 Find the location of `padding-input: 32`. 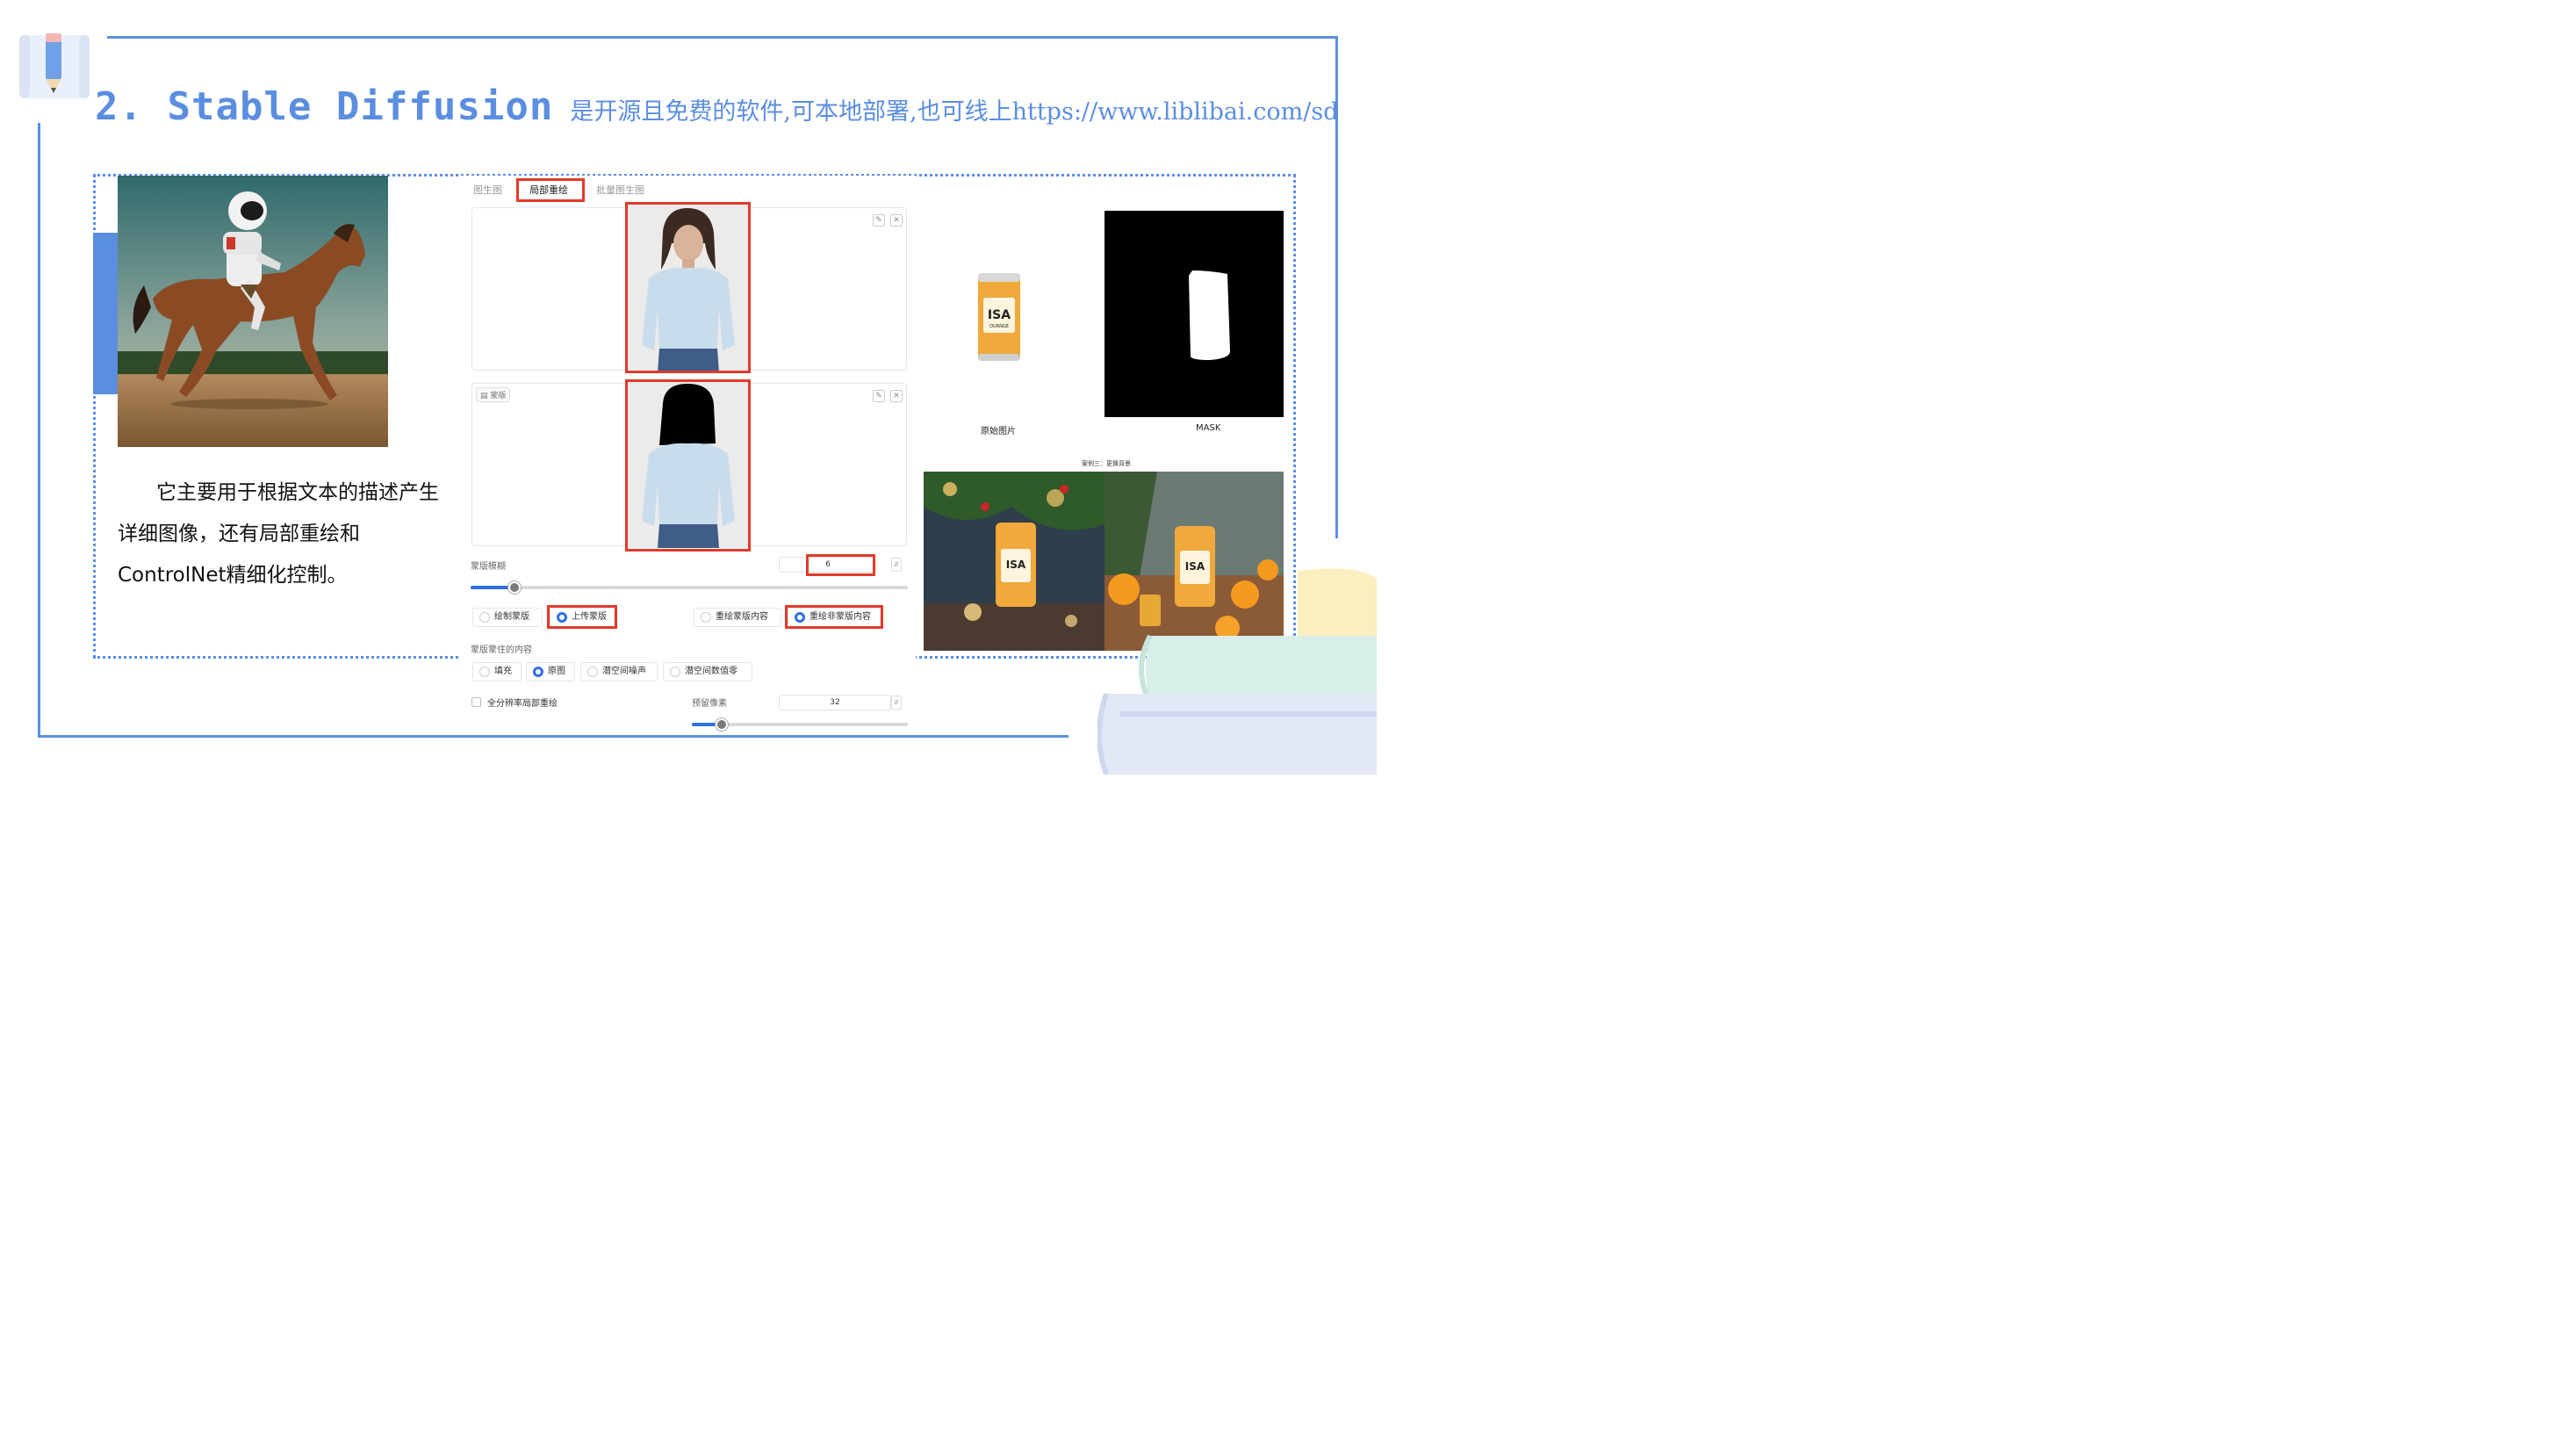

padding-input: 32 is located at coordinates (835, 703).